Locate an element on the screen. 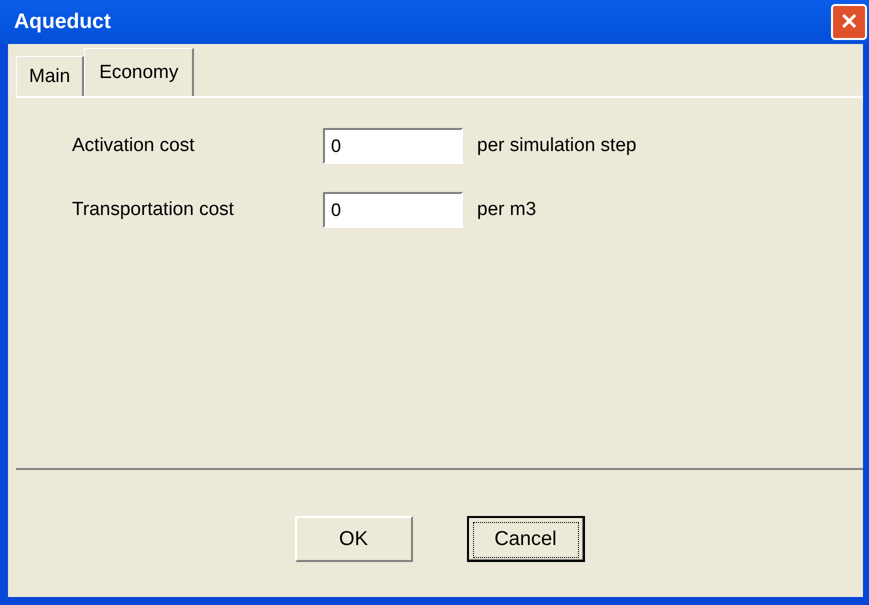 The width and height of the screenshot is (869, 605). close-button: ✕ is located at coordinates (849, 22).